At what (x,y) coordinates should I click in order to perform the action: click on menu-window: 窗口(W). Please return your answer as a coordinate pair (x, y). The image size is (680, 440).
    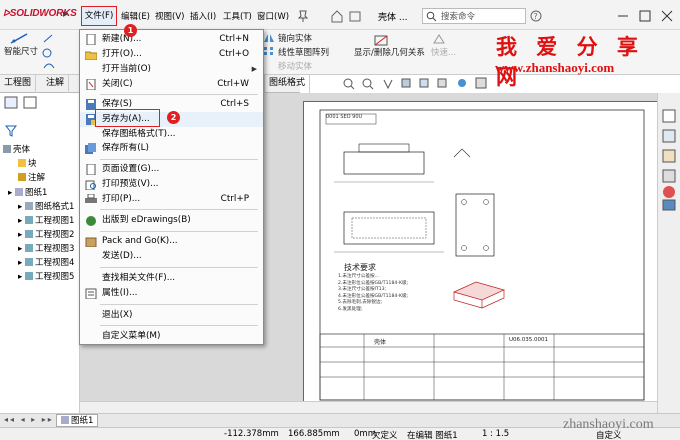
    Looking at the image, I should click on (273, 17).